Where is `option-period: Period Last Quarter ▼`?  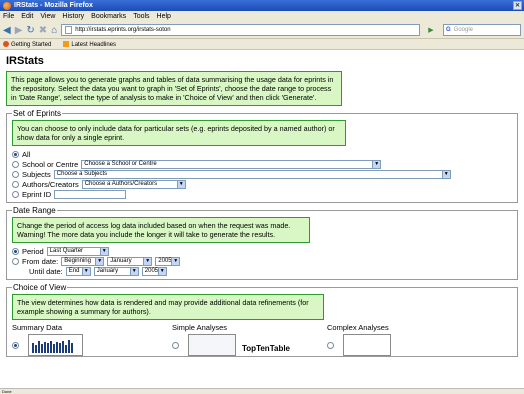 option-period: Period Last Quarter ▼ is located at coordinates (262, 251).